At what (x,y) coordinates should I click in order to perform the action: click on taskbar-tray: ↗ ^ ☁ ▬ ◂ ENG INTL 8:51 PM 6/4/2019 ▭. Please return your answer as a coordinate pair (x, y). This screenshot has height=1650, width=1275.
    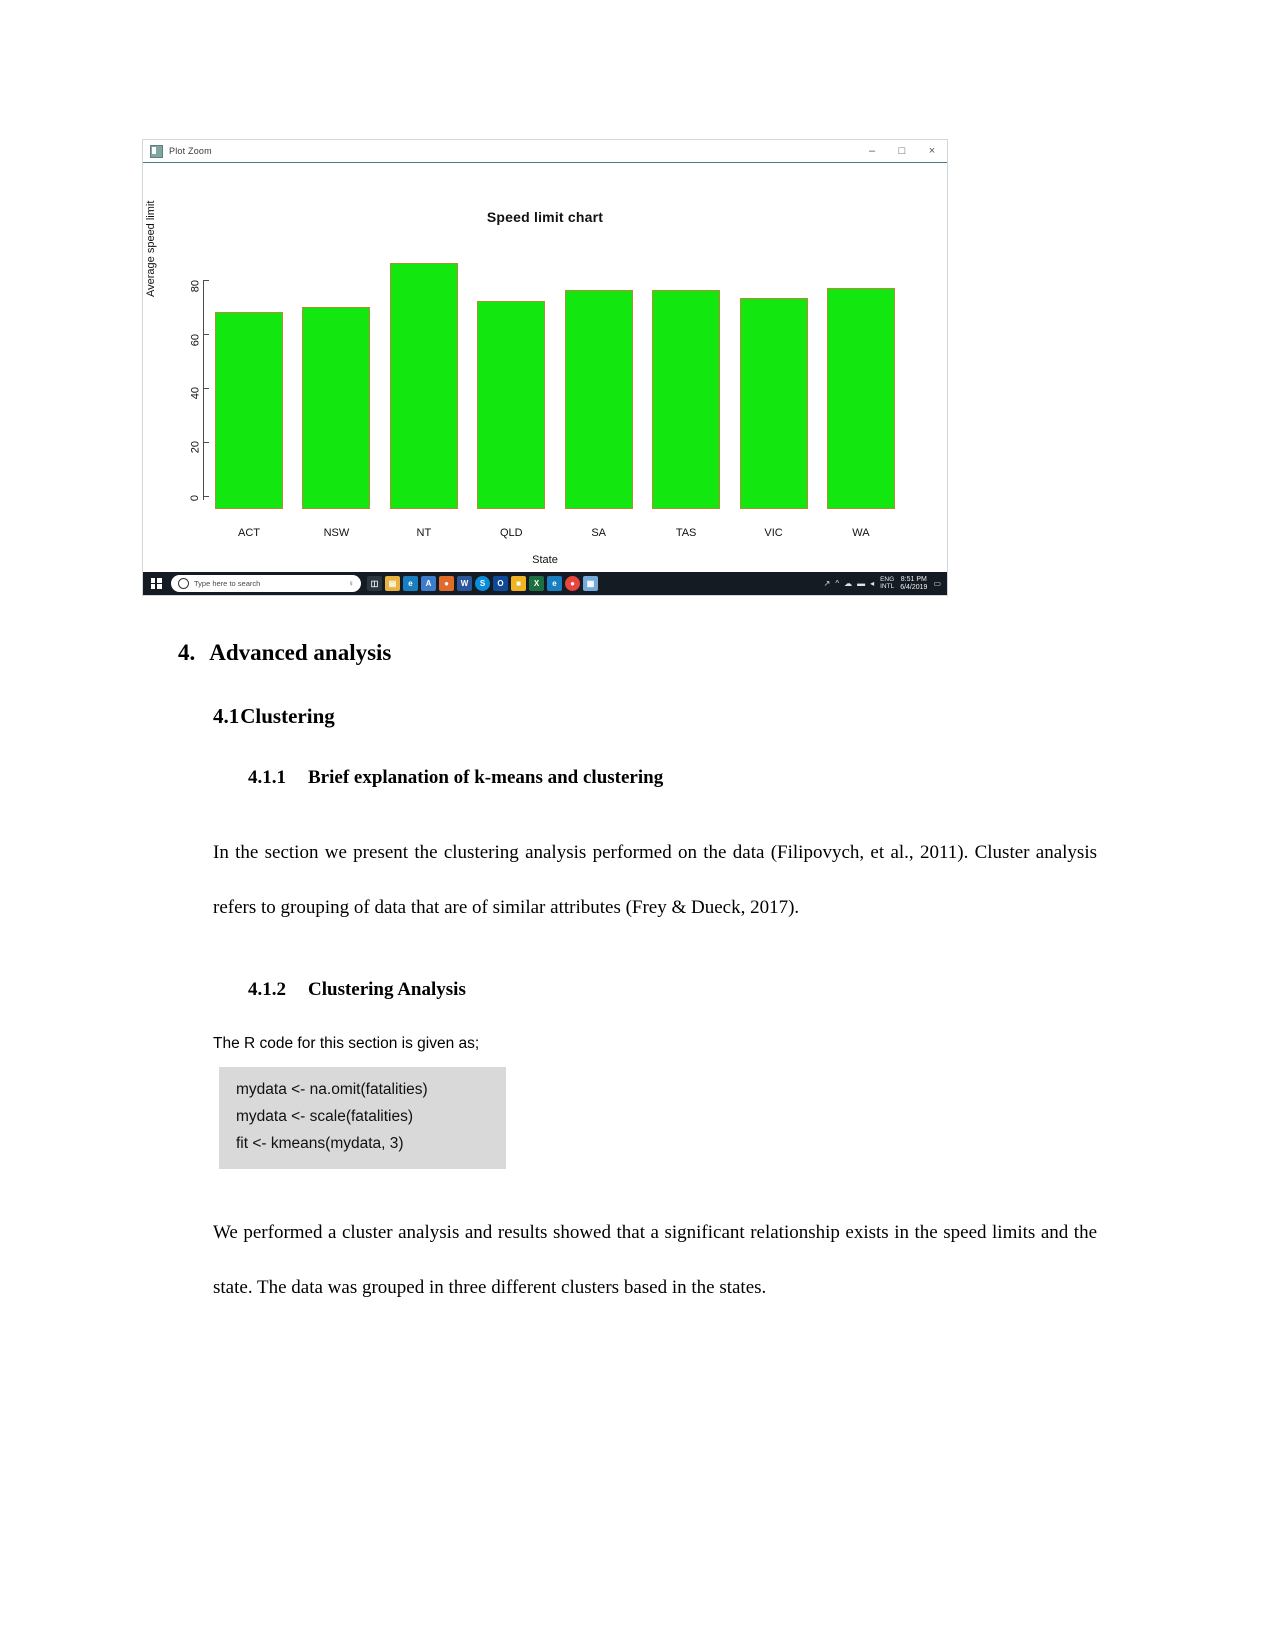
    Looking at the image, I should click on (885, 583).